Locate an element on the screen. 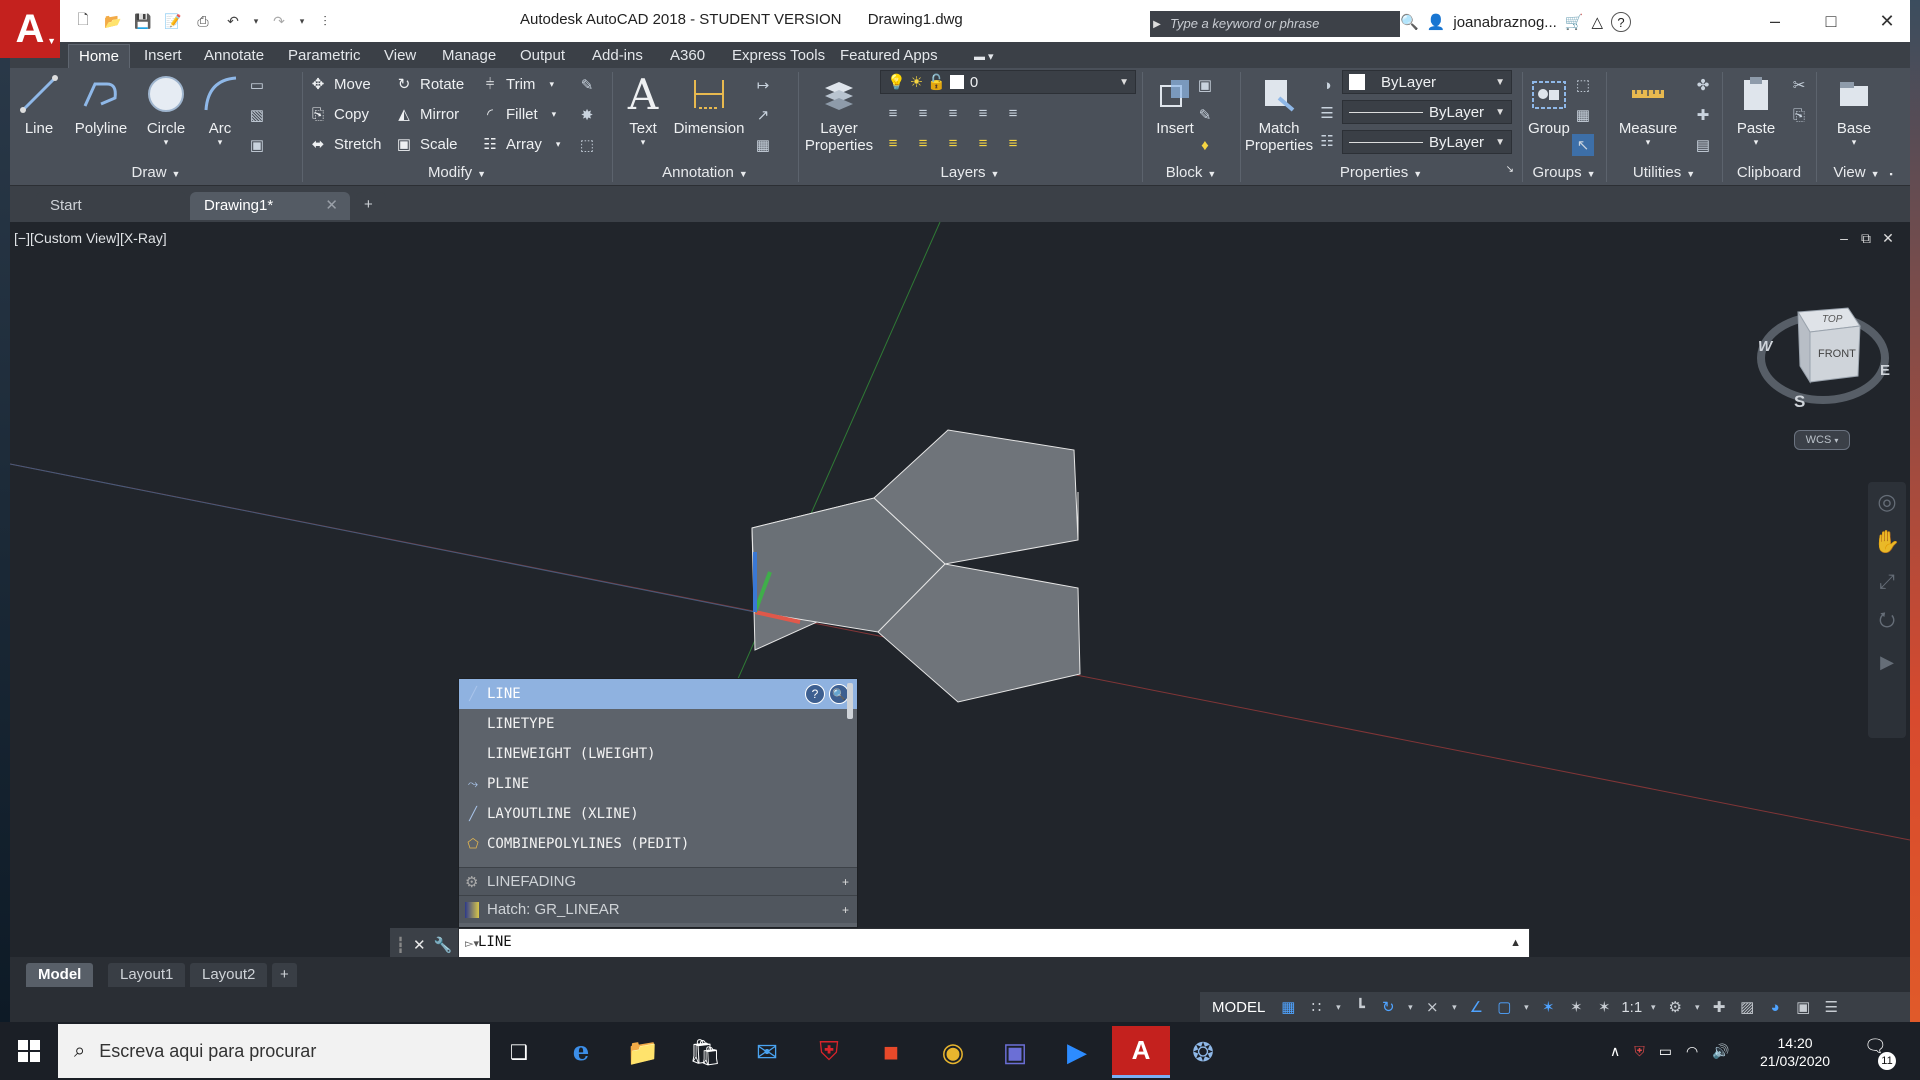  annotation-scale-icon: ✶ is located at coordinates (1604, 1007).